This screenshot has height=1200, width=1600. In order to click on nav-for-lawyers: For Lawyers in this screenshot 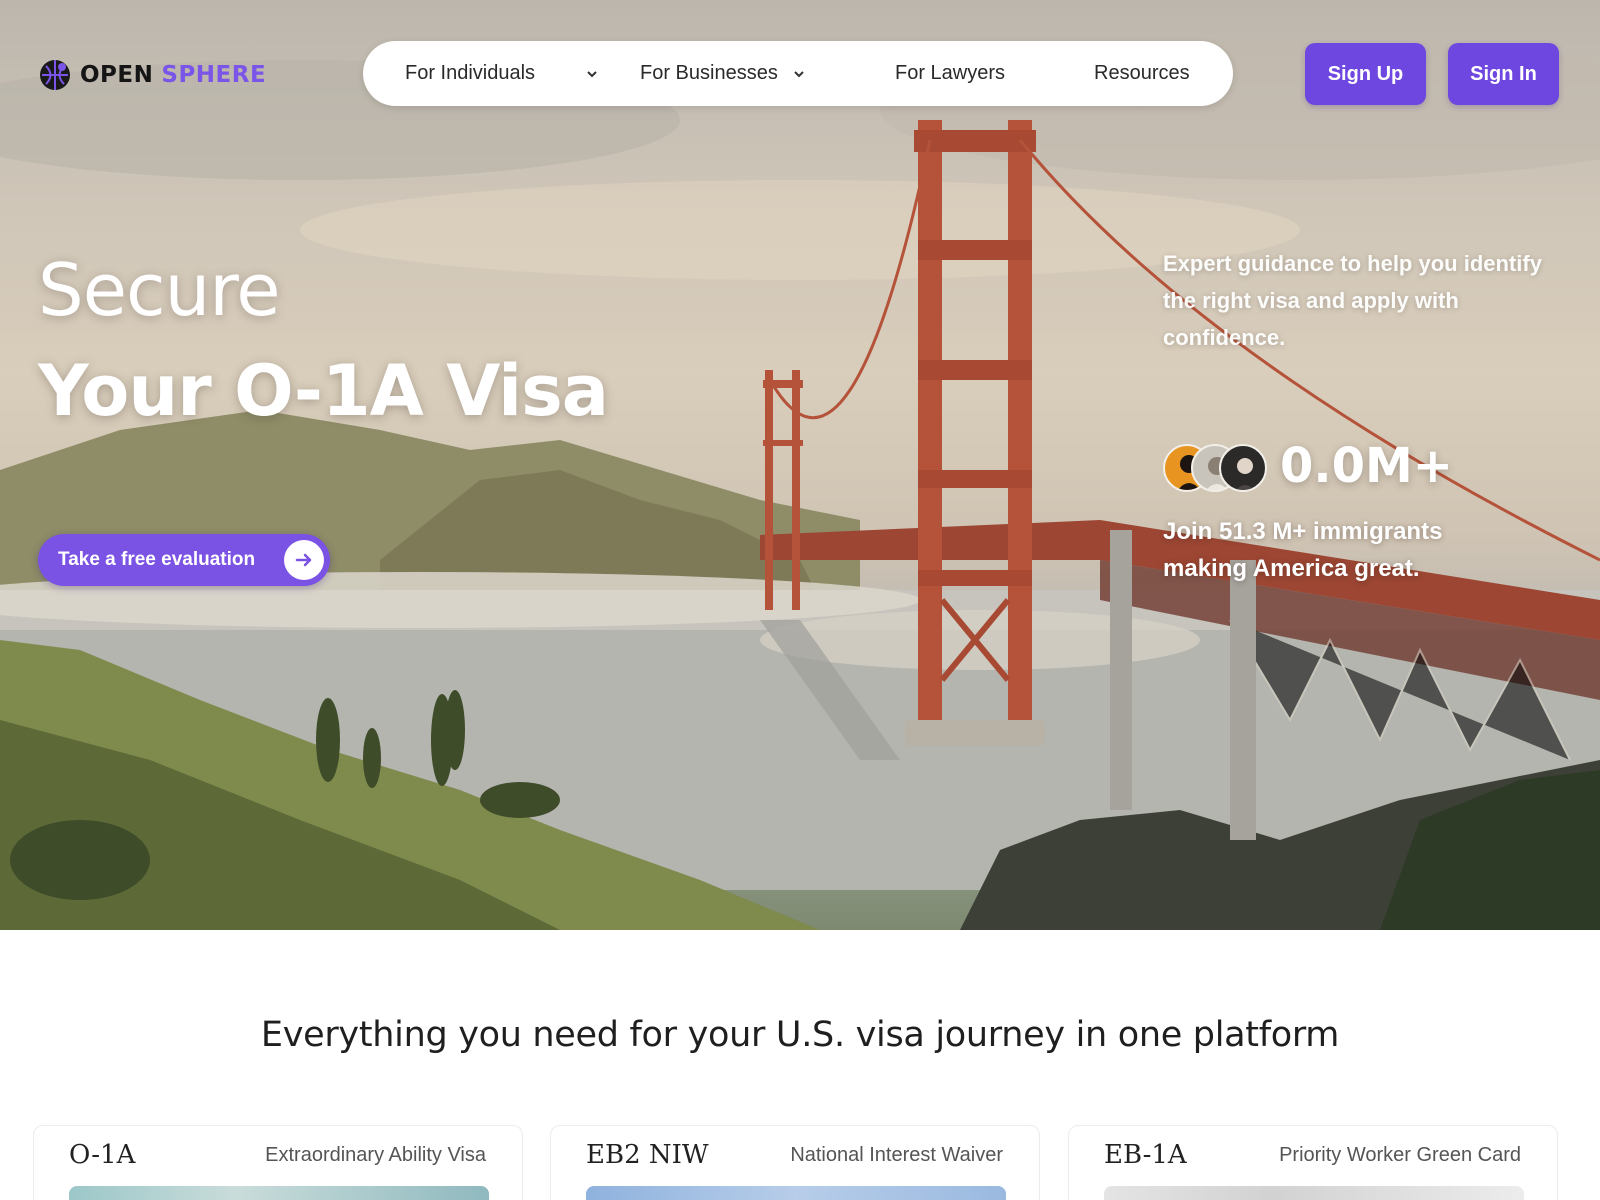, I will do `click(950, 73)`.